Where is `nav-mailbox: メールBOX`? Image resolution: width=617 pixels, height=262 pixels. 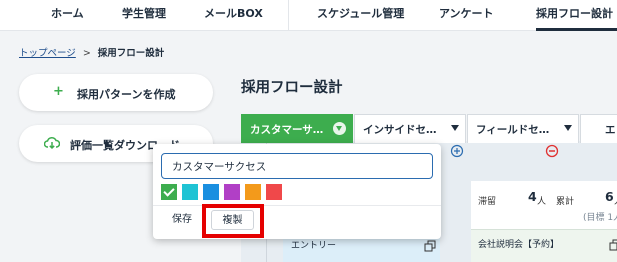
nav-mailbox: メールBOX is located at coordinates (233, 15).